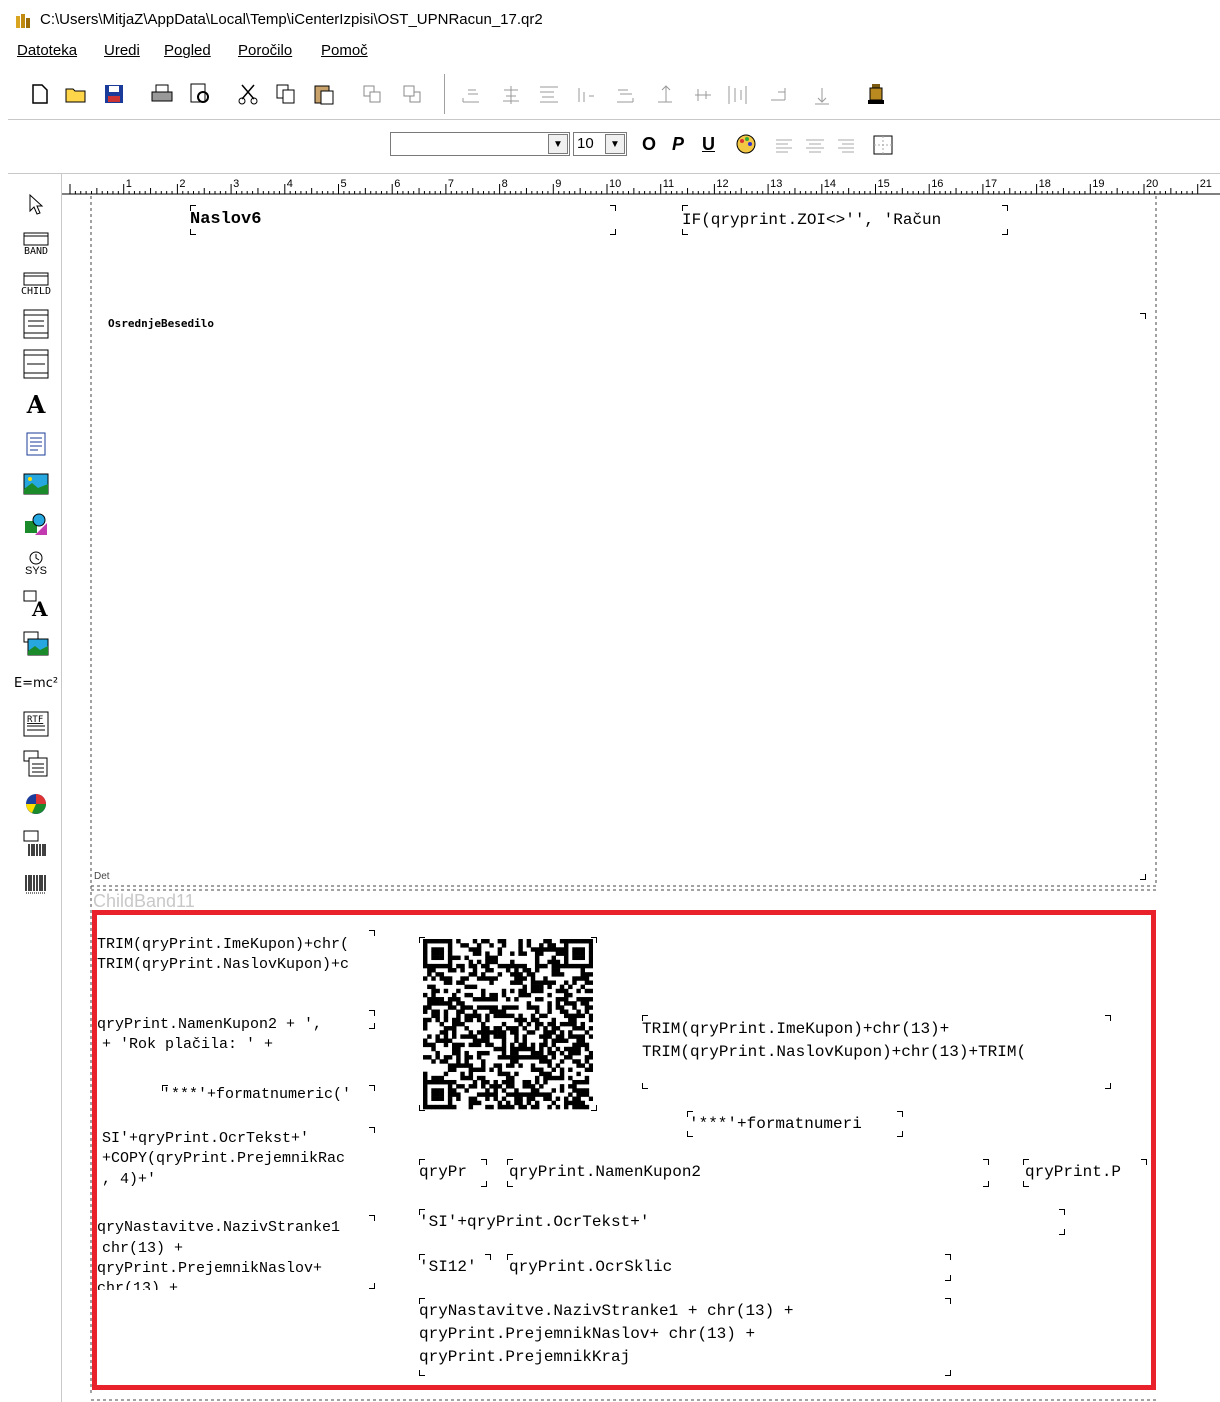 The width and height of the screenshot is (1220, 1402). What do you see at coordinates (845, 147) in the screenshot?
I see `text-align-right-icon` at bounding box center [845, 147].